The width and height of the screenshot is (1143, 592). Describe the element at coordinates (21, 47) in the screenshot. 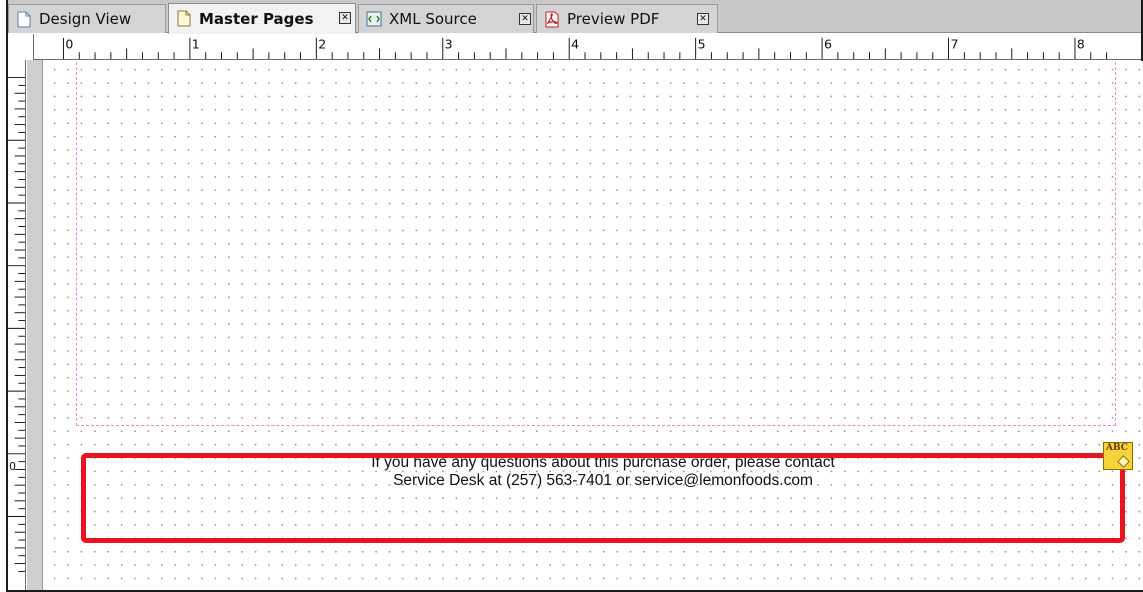

I see `ruler-corner` at that location.